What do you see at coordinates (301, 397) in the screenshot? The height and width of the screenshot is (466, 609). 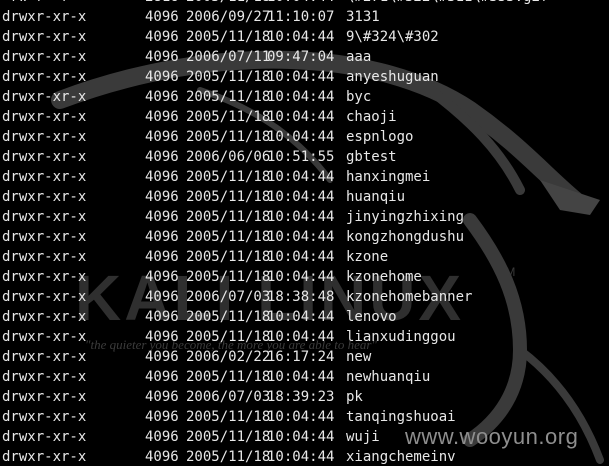 I see `time-text: 18:39:23` at bounding box center [301, 397].